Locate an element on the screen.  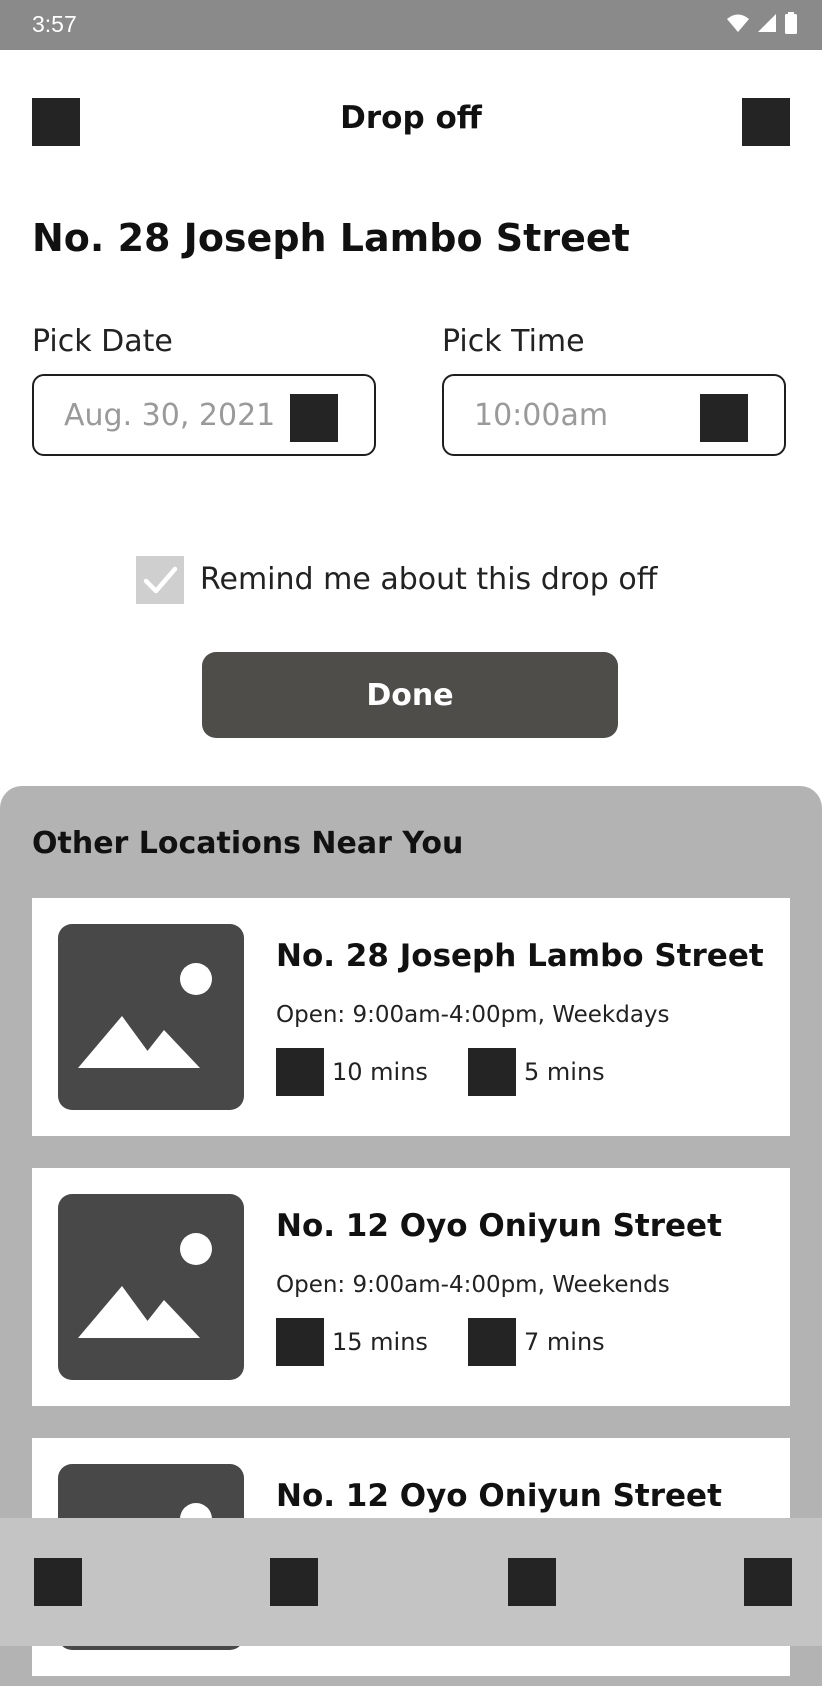
location-name: No. 28 Joseph Lambo Street is located at coordinates (520, 956).